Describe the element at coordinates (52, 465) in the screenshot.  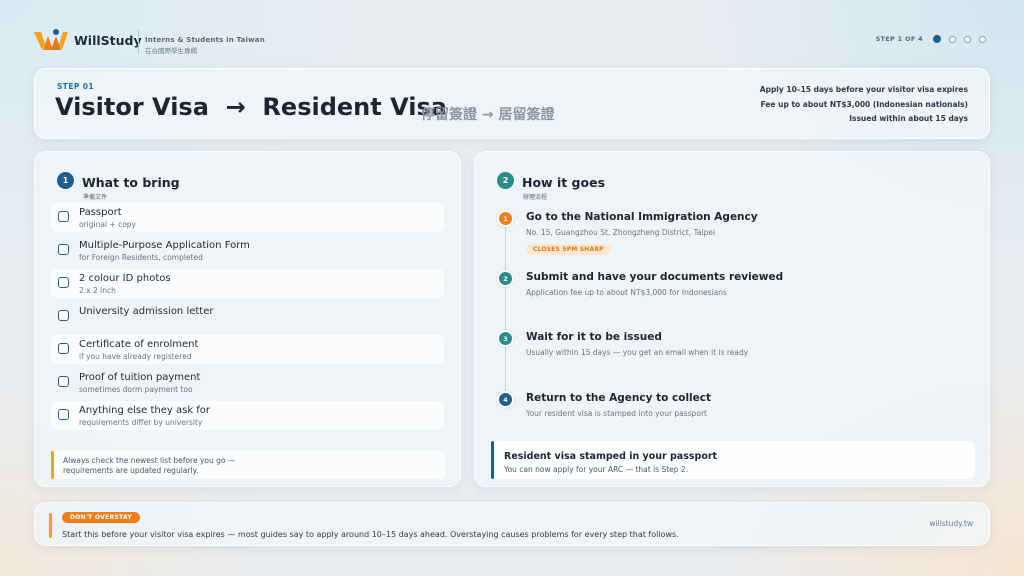
I see `note-accent-bar` at that location.